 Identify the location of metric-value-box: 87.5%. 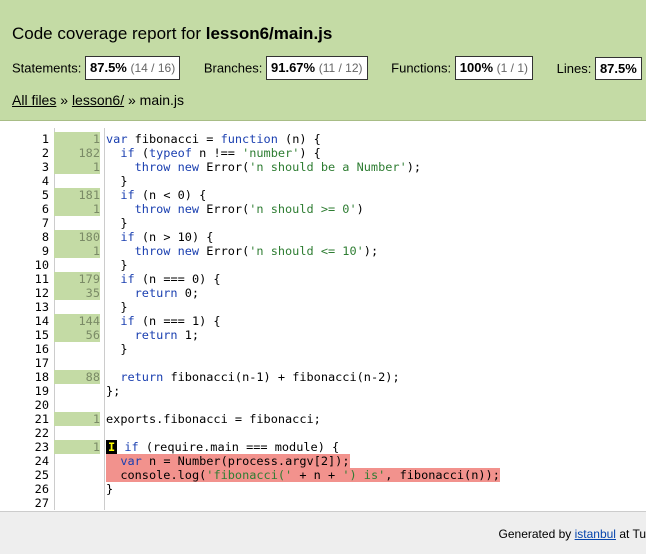
(618, 68).